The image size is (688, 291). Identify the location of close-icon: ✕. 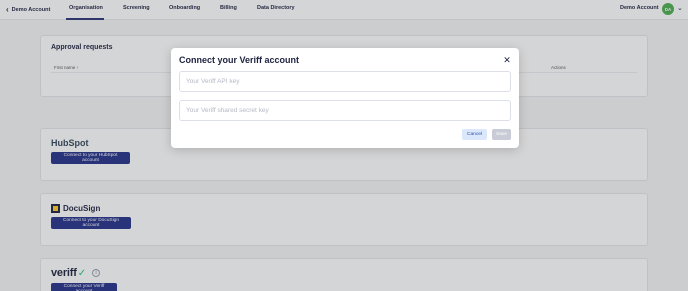
(507, 60).